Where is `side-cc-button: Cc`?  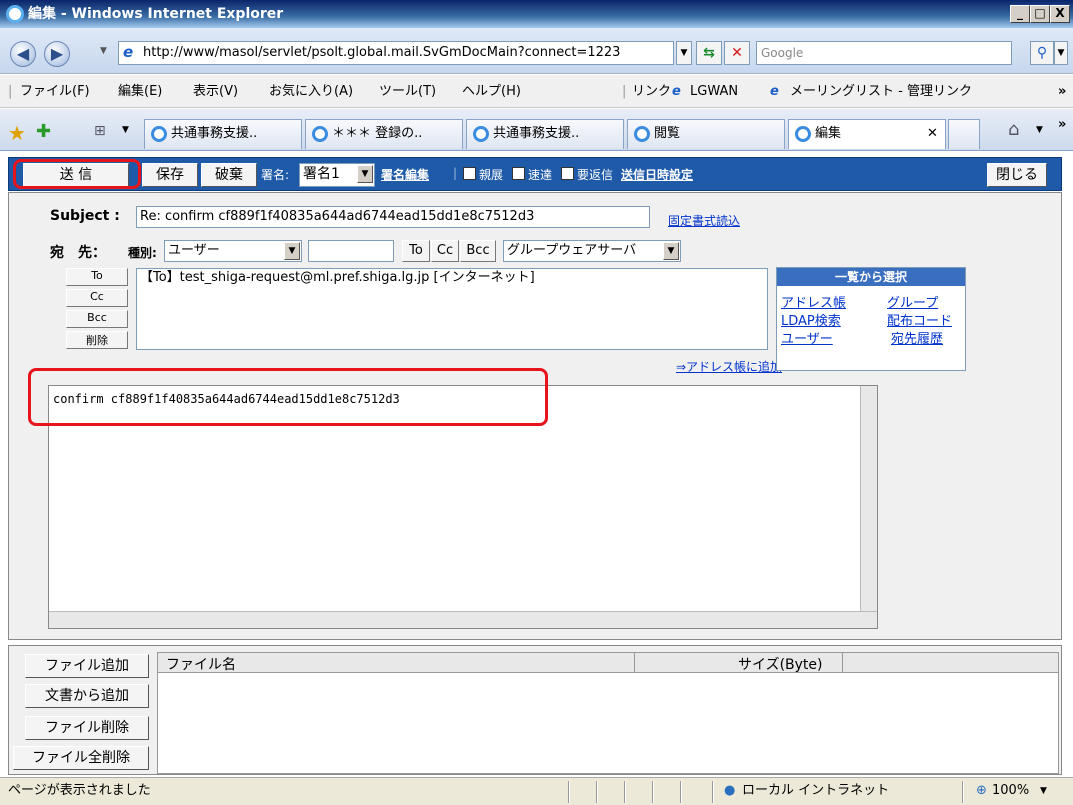 side-cc-button: Cc is located at coordinates (97, 298).